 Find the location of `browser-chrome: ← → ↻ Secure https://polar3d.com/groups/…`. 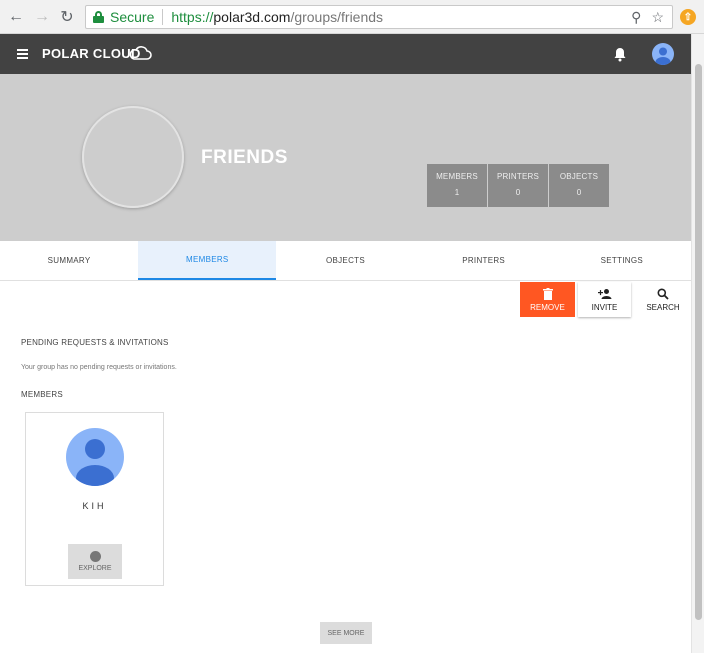

browser-chrome: ← → ↻ Secure https://polar3d.com/groups/… is located at coordinates (352, 17).